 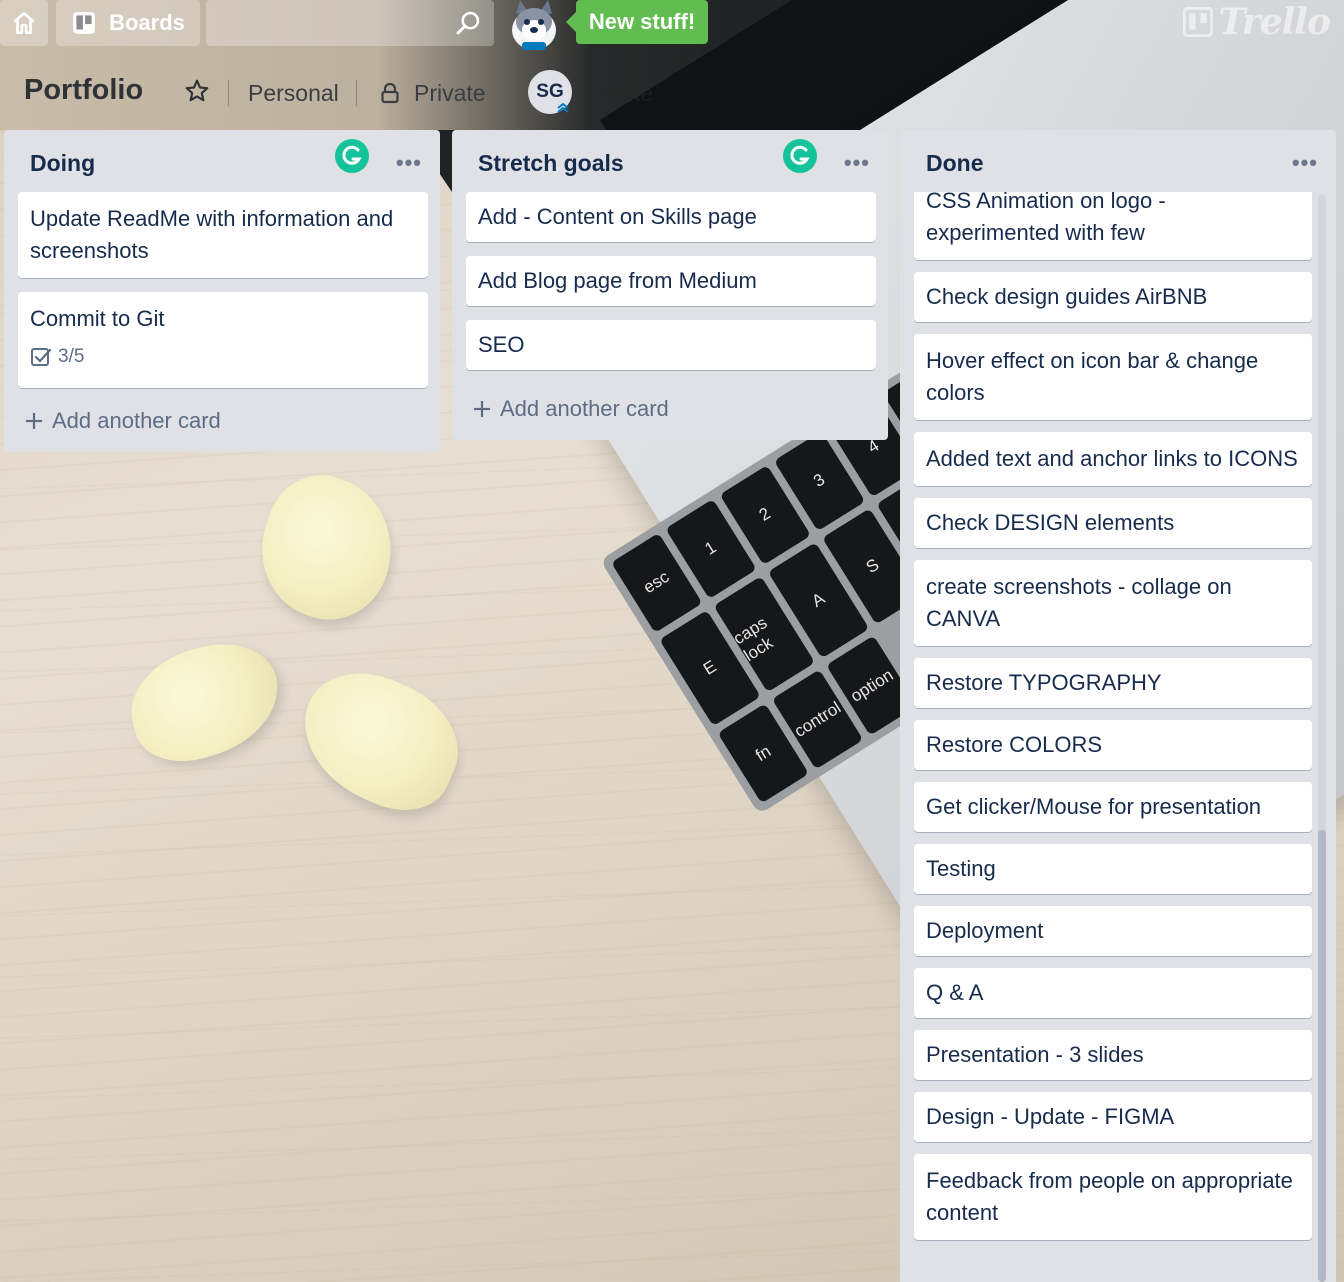 What do you see at coordinates (1113, 993) in the screenshot?
I see `card: Q & A` at bounding box center [1113, 993].